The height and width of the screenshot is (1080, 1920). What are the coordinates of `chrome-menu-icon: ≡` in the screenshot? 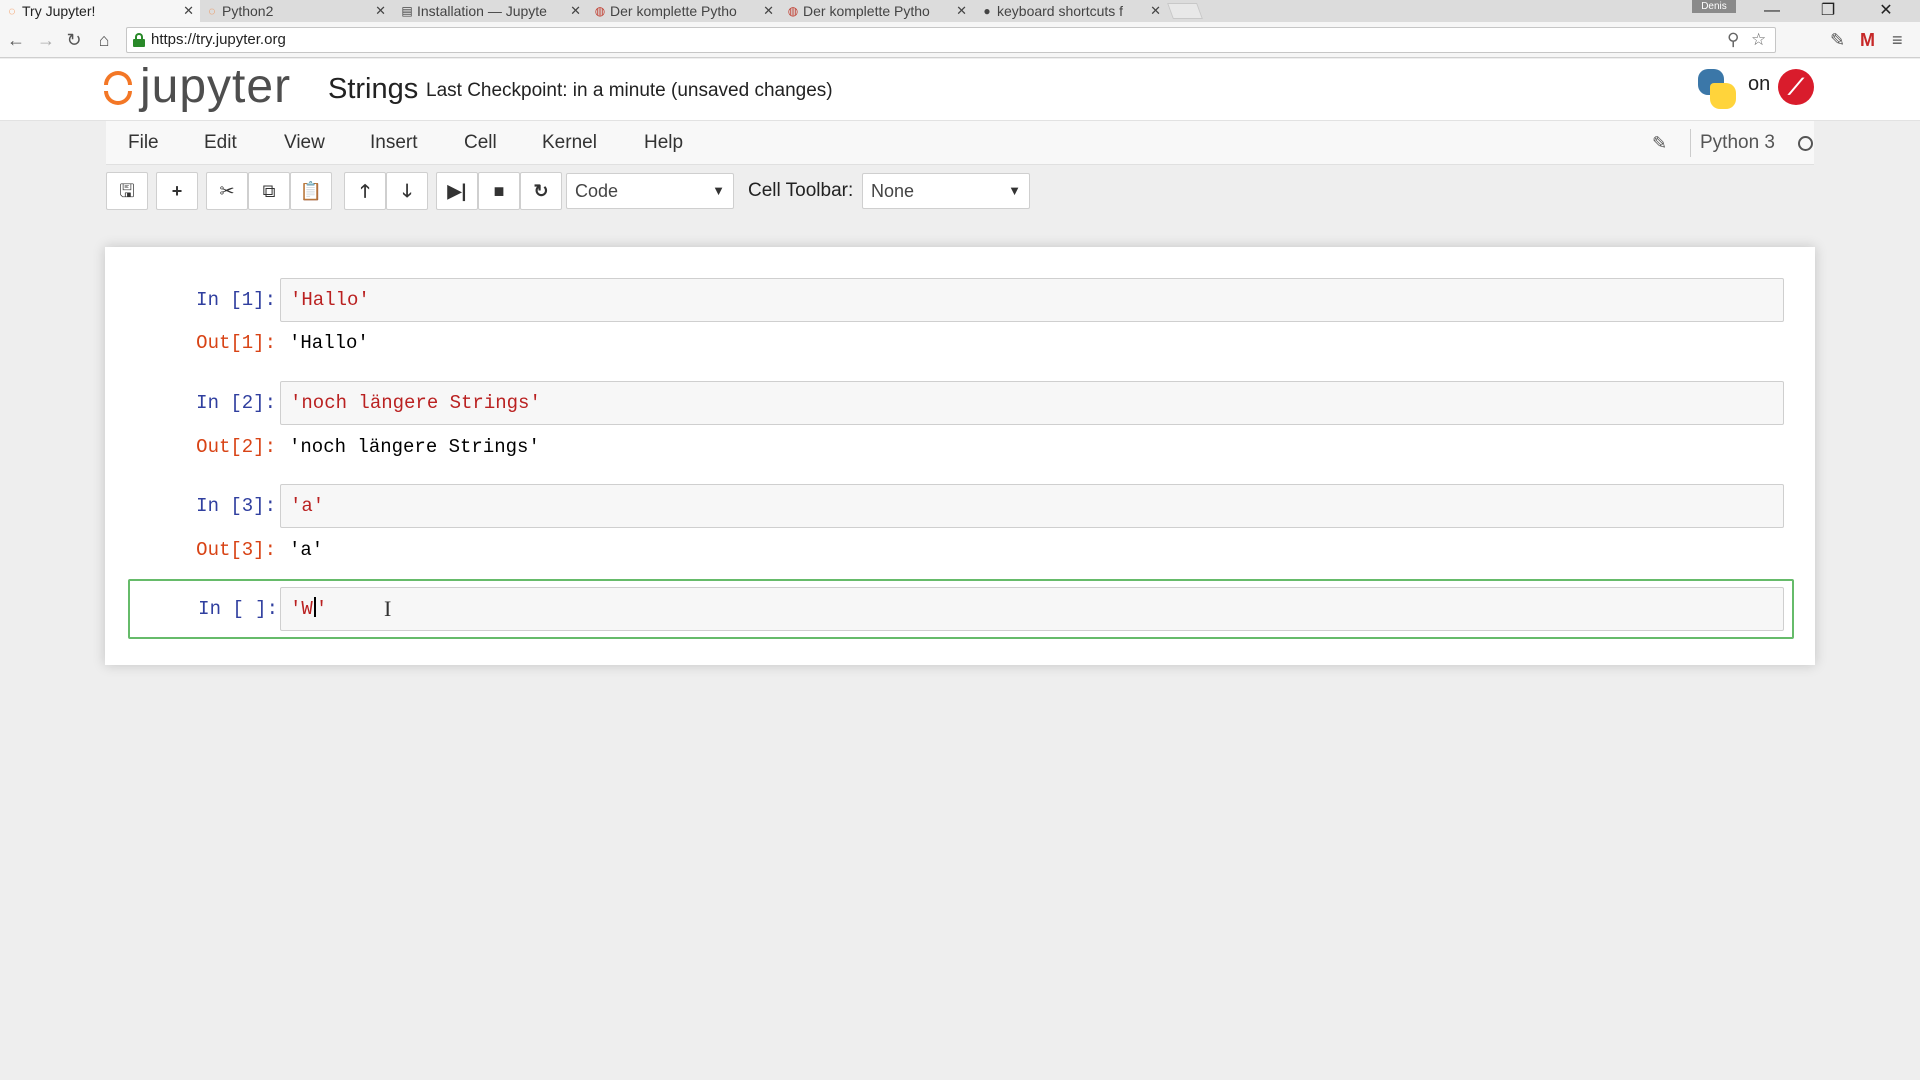 It's located at (1897, 40).